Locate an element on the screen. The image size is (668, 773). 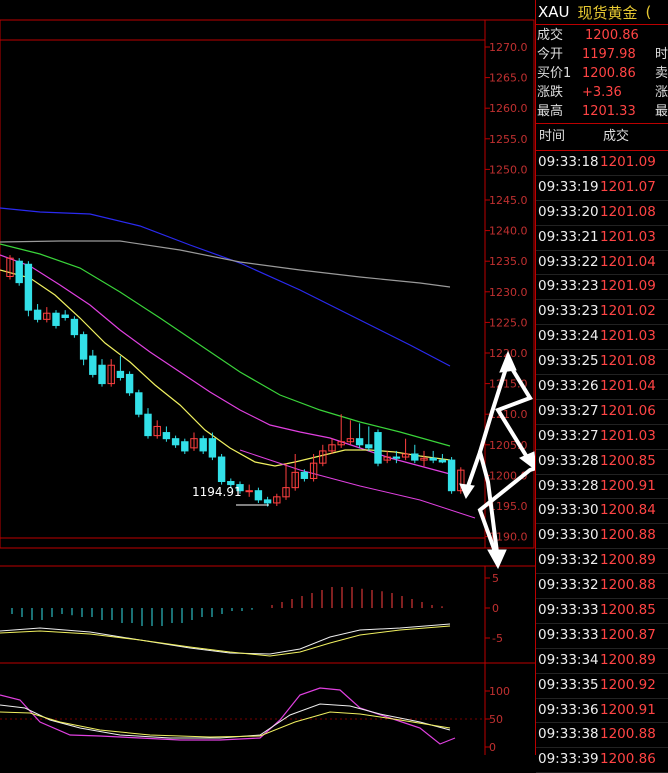
kdj-tick-label: 100 is located at coordinates (499, 691).